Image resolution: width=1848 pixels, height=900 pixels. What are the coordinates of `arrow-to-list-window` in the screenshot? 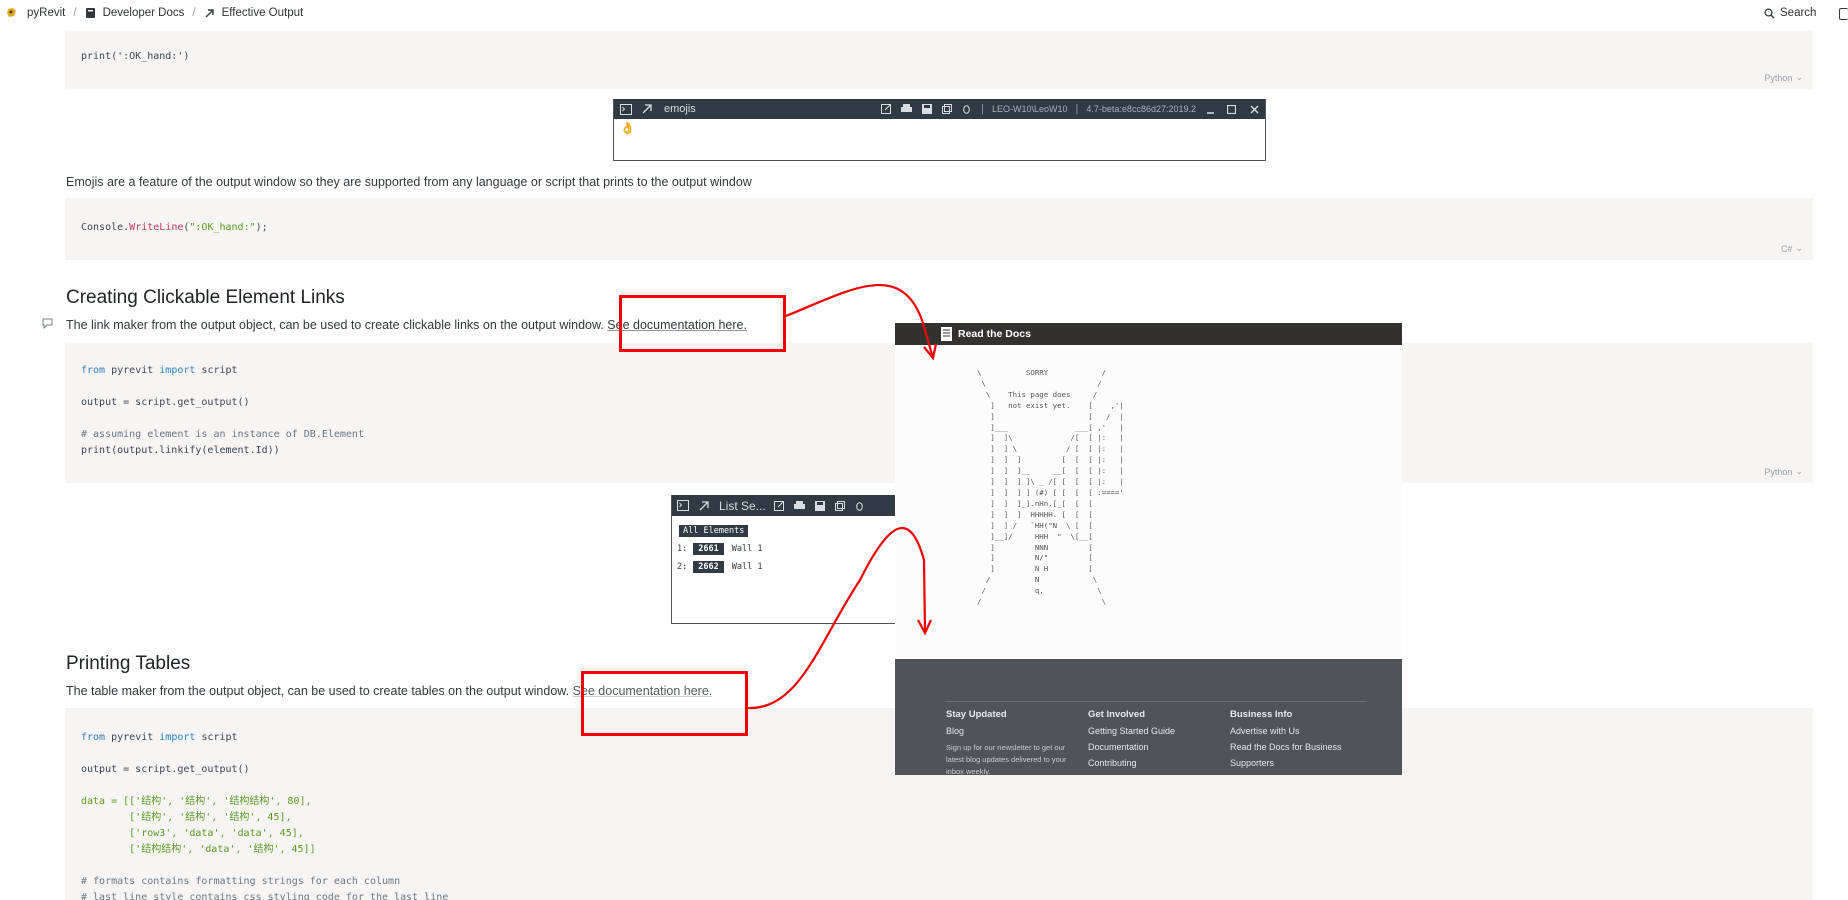 It's located at (837, 618).